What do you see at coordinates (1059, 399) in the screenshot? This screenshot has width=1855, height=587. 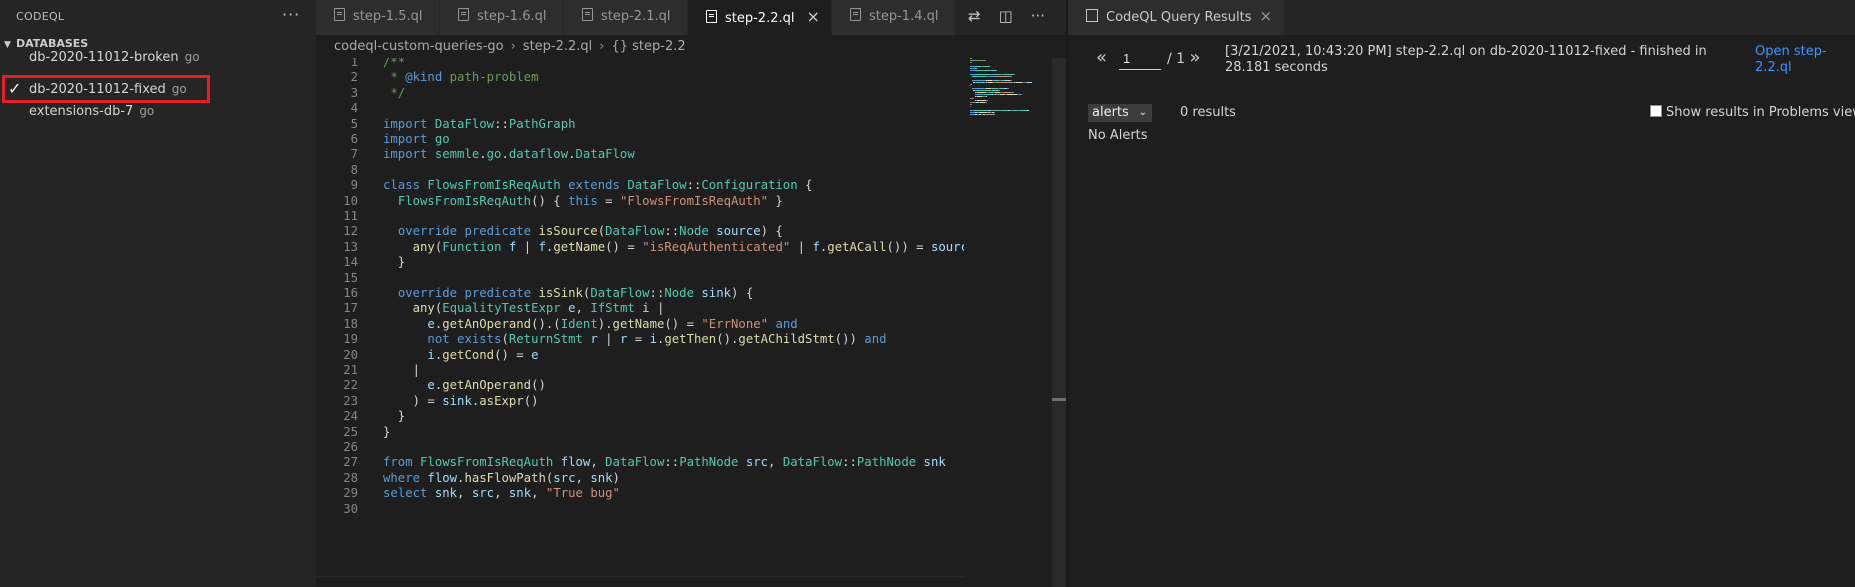 I see `scrollbar-thumb` at bounding box center [1059, 399].